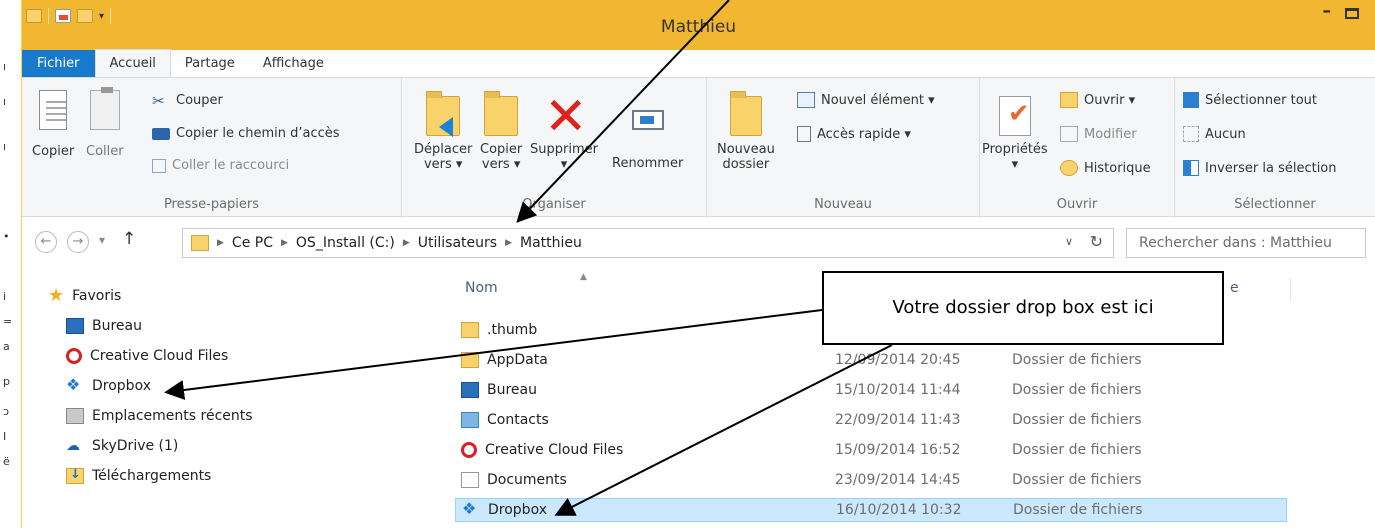  What do you see at coordinates (210, 63) in the screenshot?
I see `tab-partage: Partage` at bounding box center [210, 63].